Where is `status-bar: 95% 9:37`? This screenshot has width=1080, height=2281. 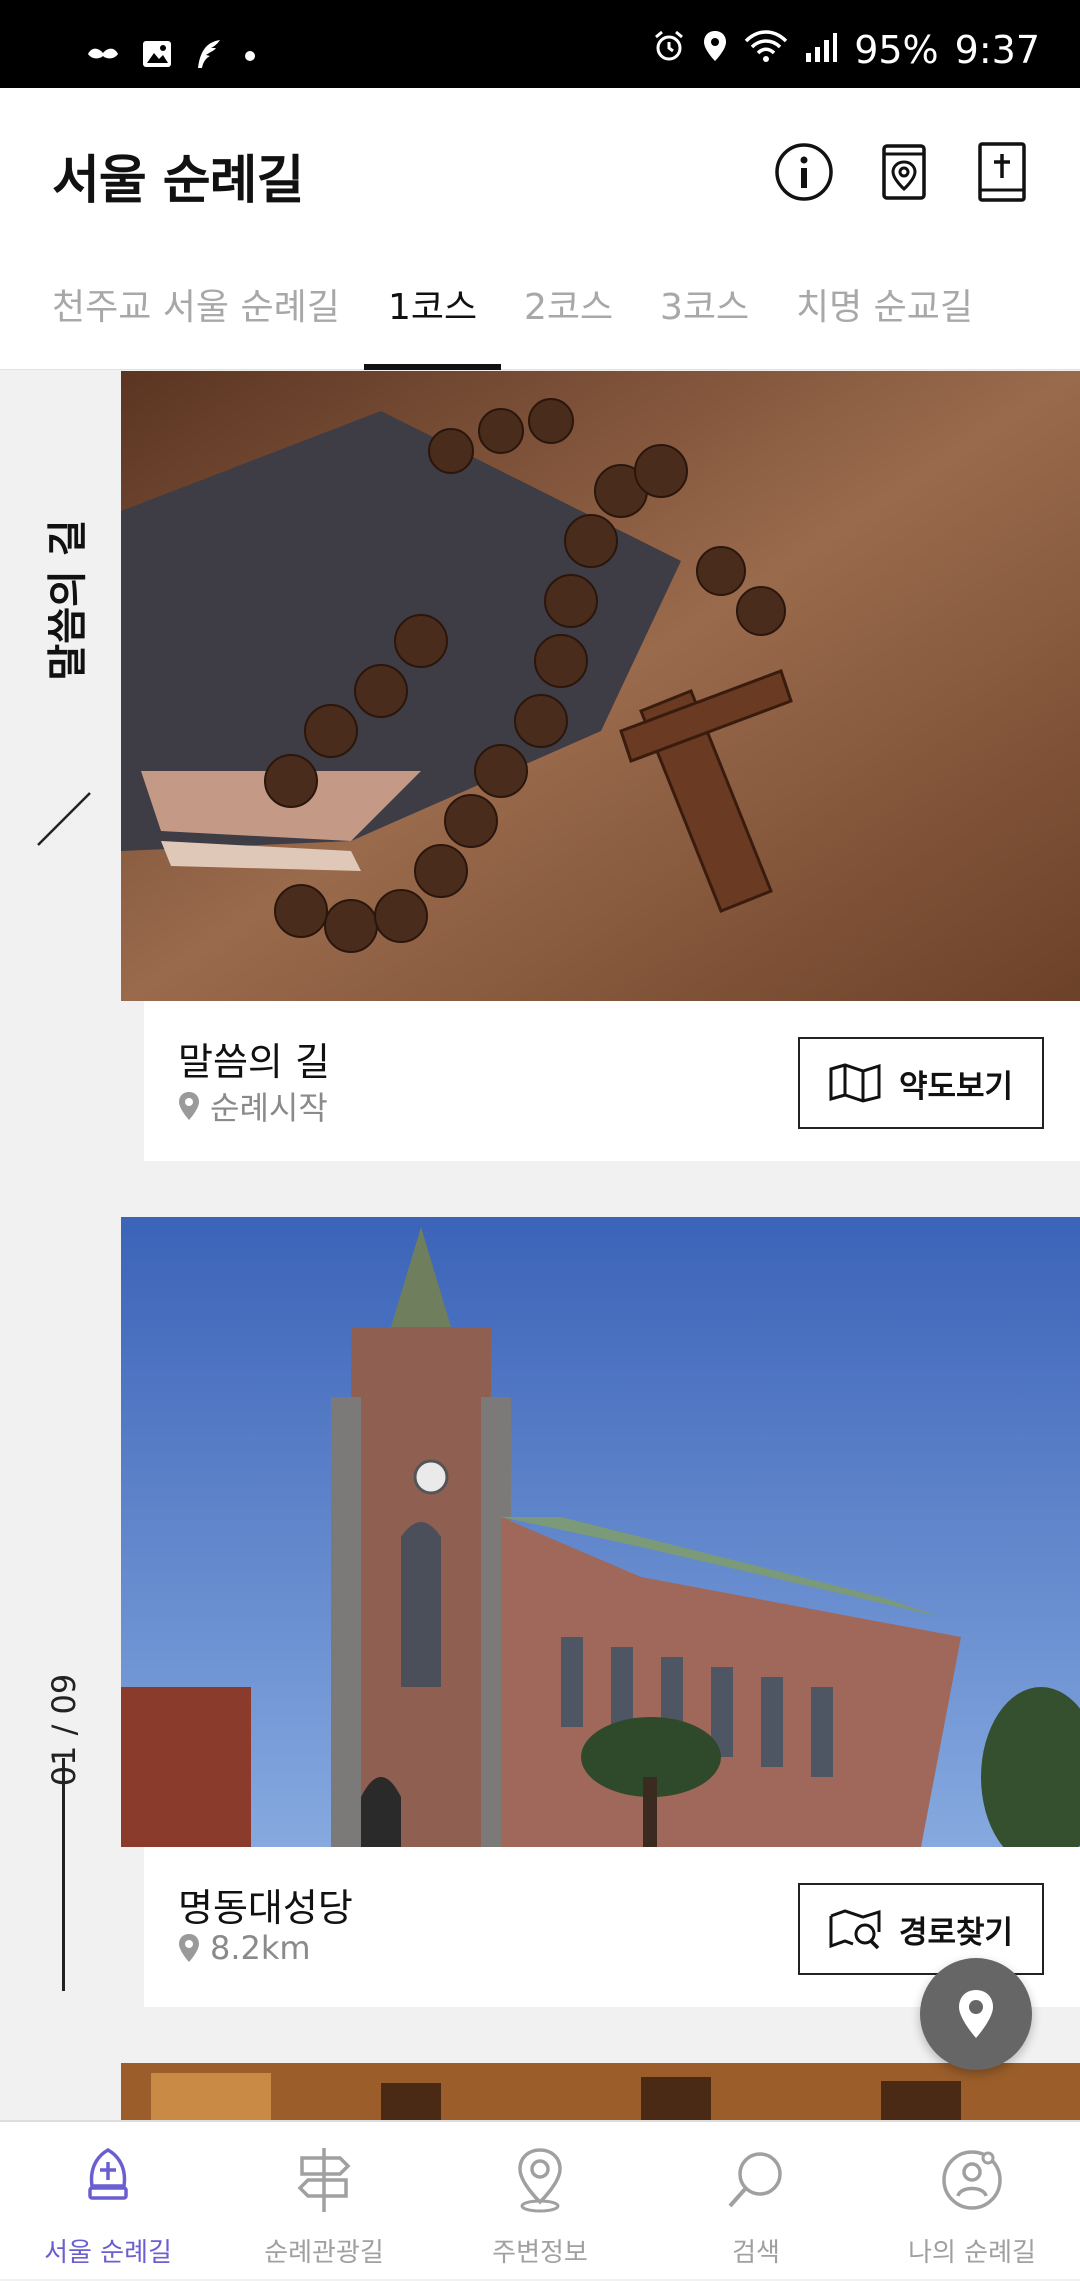 status-bar: 95% 9:37 is located at coordinates (540, 44).